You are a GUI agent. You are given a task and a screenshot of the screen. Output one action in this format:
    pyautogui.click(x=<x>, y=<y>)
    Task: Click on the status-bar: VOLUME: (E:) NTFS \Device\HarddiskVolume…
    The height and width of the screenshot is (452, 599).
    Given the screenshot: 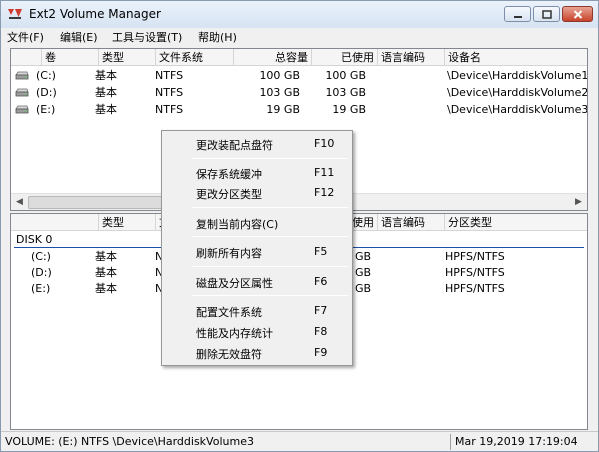 What is the action you would take?
    pyautogui.click(x=299, y=441)
    